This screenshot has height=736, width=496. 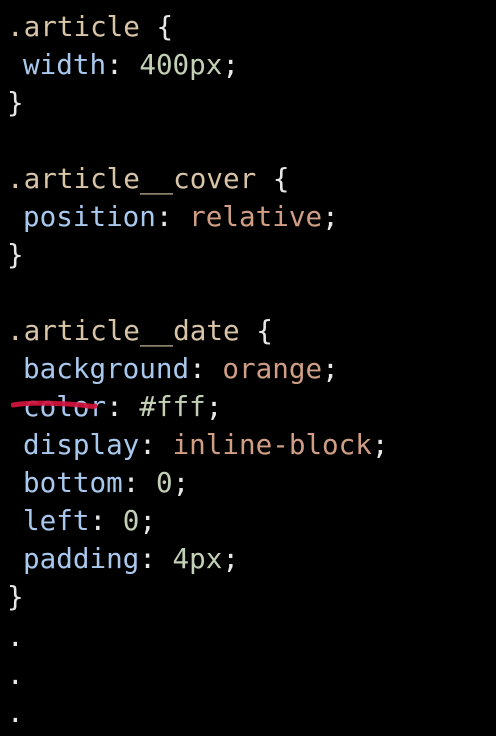 I want to click on css-property: bottom, so click(x=73, y=482).